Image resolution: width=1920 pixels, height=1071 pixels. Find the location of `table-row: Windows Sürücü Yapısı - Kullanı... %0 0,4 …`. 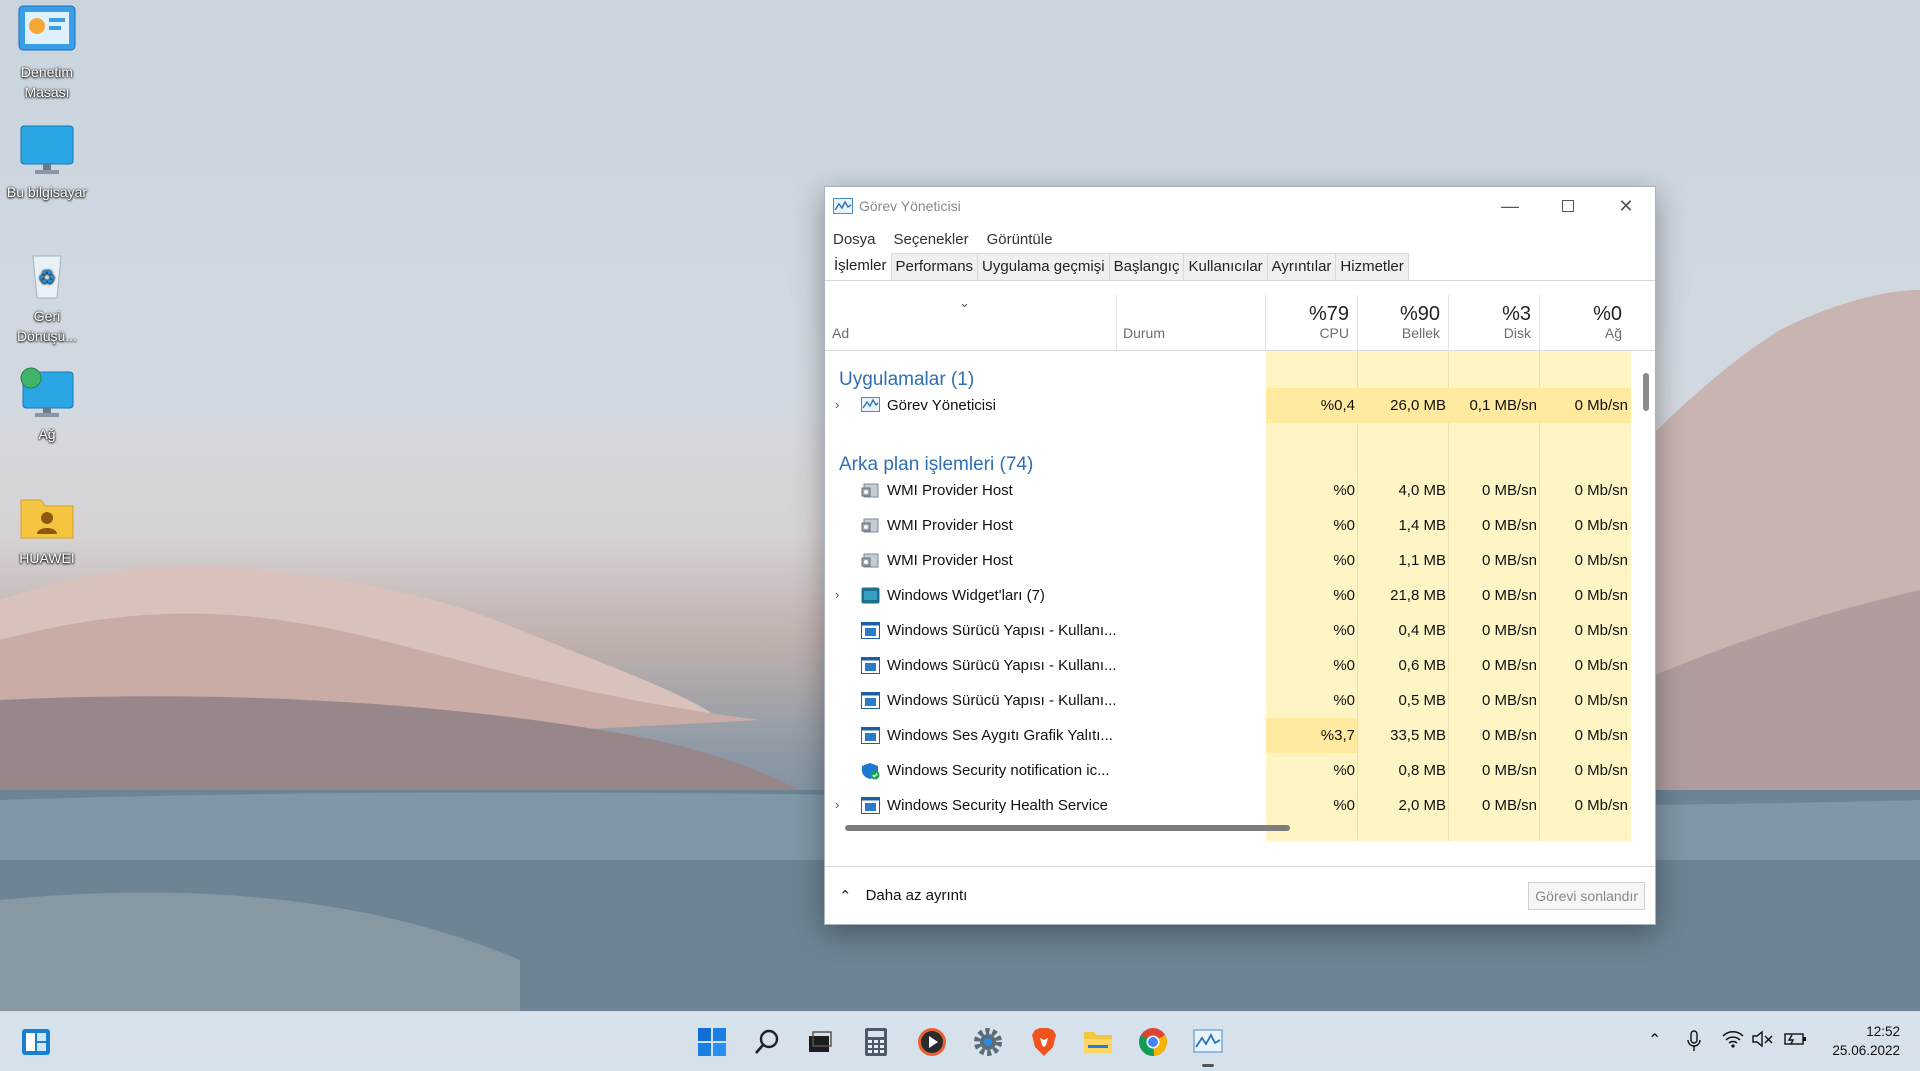

table-row: Windows Sürücü Yapısı - Kullanı... %0 0,4 … is located at coordinates (1229, 630).